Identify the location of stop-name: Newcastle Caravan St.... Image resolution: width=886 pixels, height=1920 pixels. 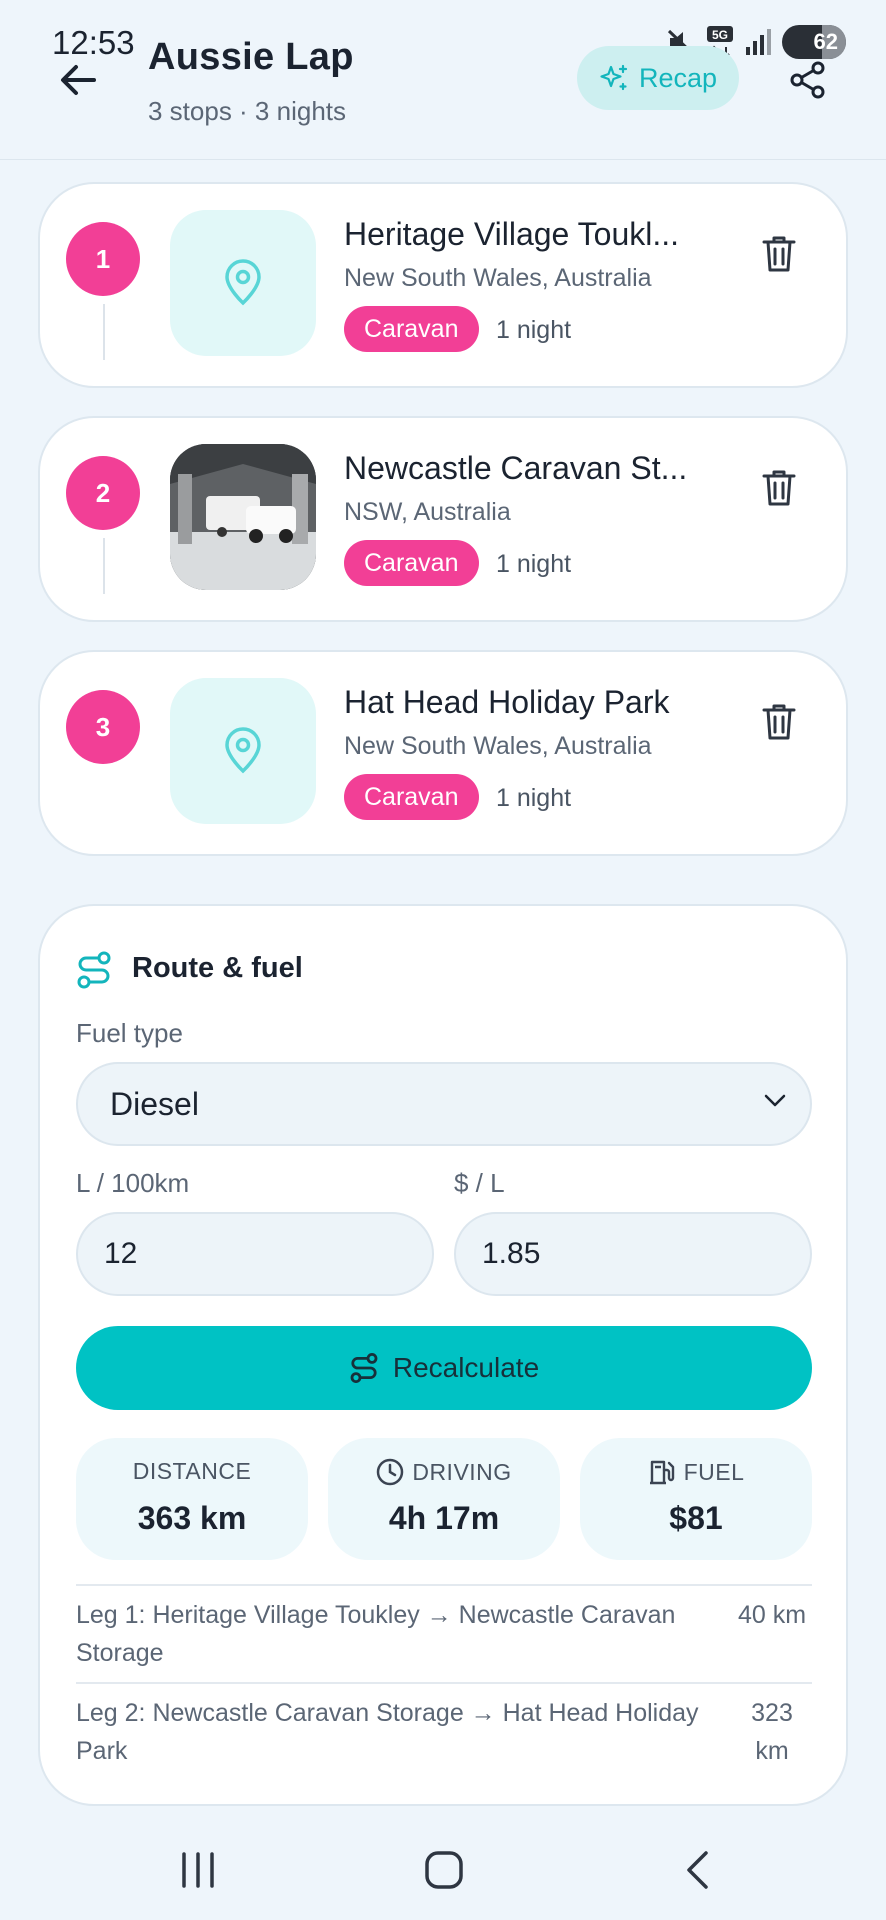
(516, 468).